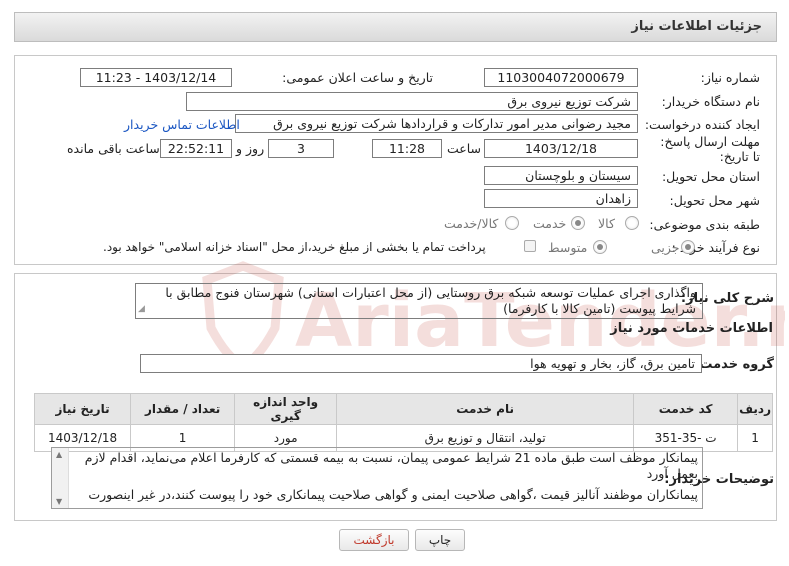 Image resolution: width=789 pixels, height=566 pixels. I want to click on col-quantity: تعداد / مقدار, so click(183, 409).